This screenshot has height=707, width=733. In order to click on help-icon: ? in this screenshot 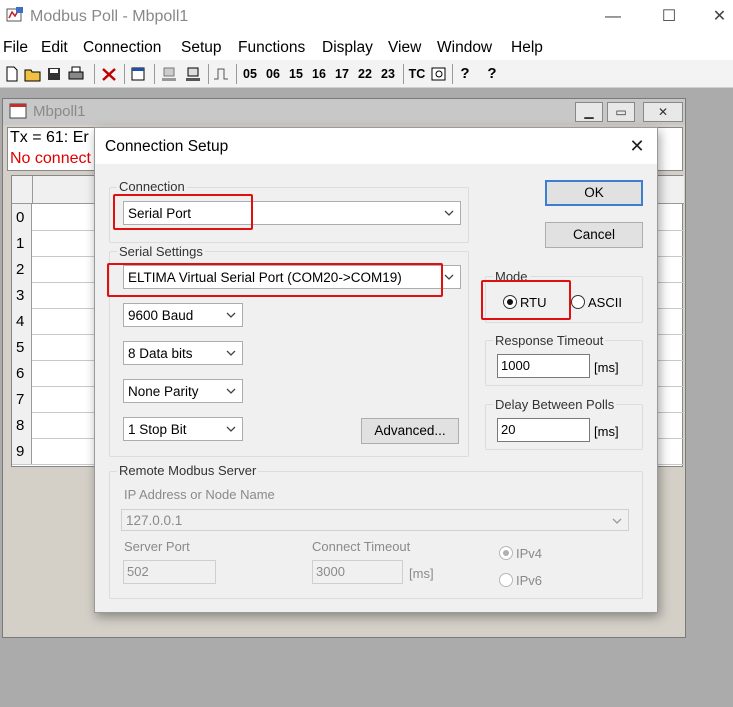, I will do `click(465, 74)`.